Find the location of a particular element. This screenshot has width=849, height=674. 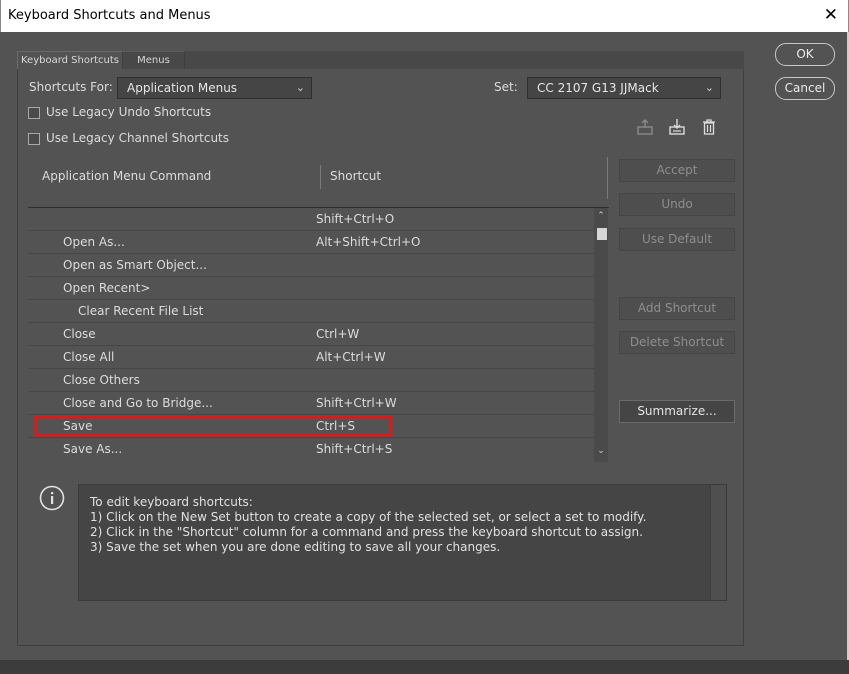

title-bar: Keyboard Shortcuts and Menus ✕ is located at coordinates (424, 16).